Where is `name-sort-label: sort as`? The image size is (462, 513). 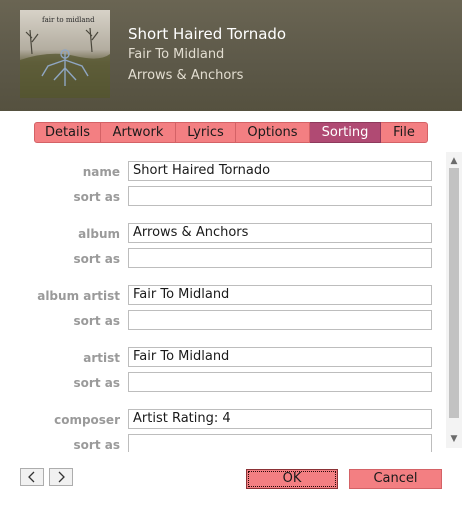
name-sort-label: sort as is located at coordinates (96, 197).